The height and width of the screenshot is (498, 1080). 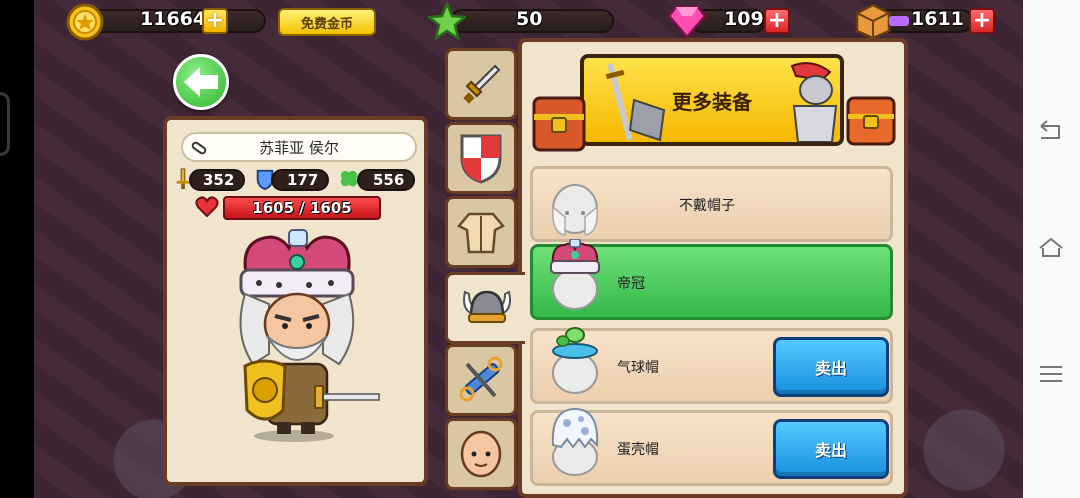 I want to click on hp-value: 1605 / 1605, so click(x=302, y=208).